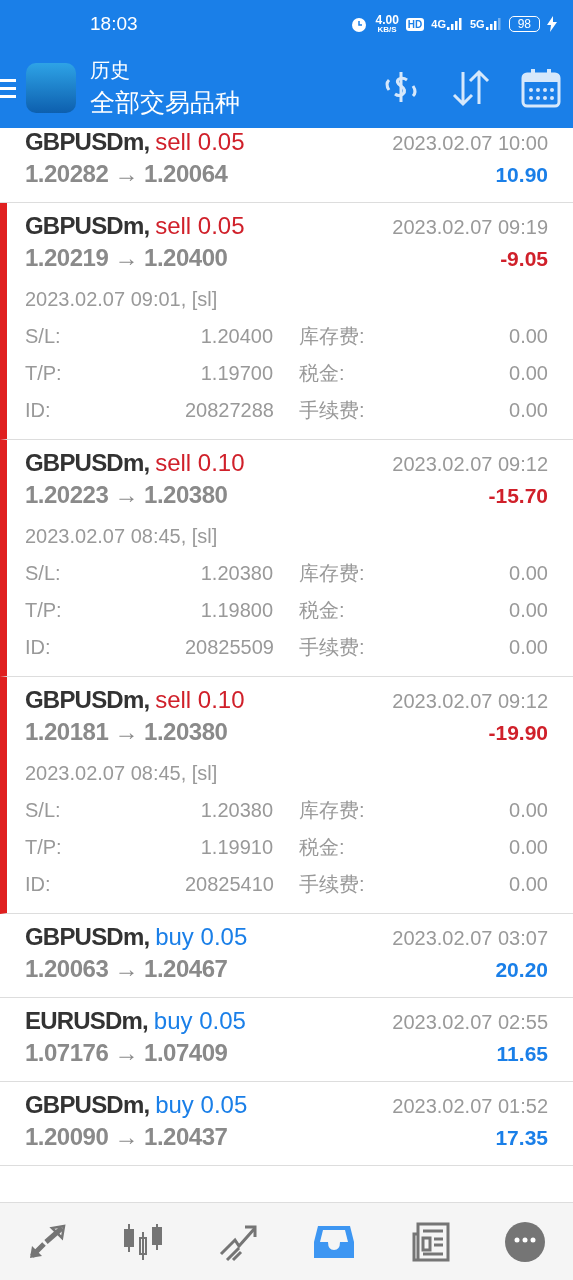 The width and height of the screenshot is (573, 1280). What do you see at coordinates (525, 1241) in the screenshot?
I see `chat-bubble-icon` at bounding box center [525, 1241].